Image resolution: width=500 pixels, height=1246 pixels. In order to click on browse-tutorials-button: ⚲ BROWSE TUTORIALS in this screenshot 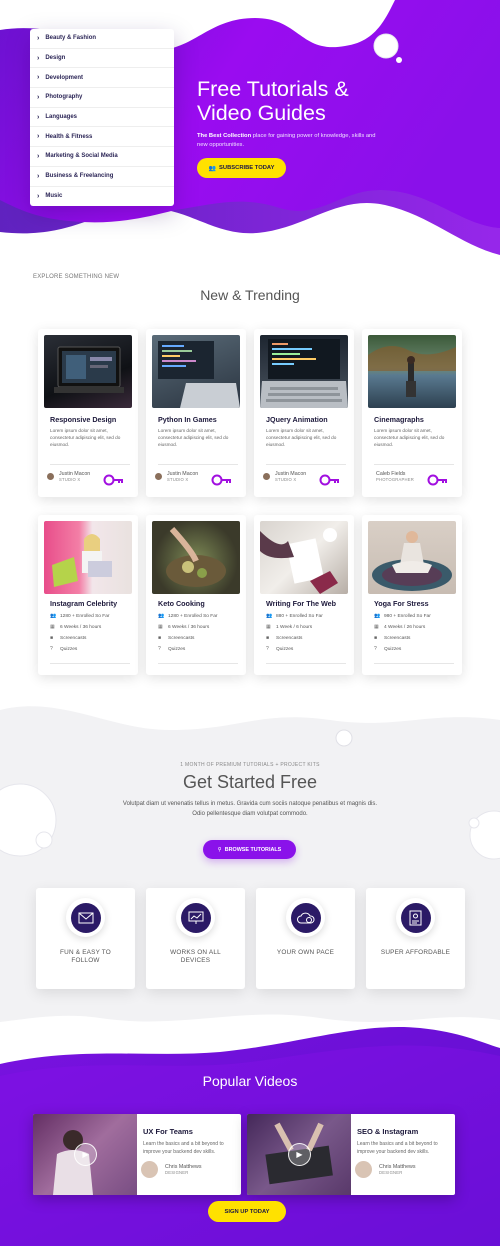, I will do `click(249, 849)`.